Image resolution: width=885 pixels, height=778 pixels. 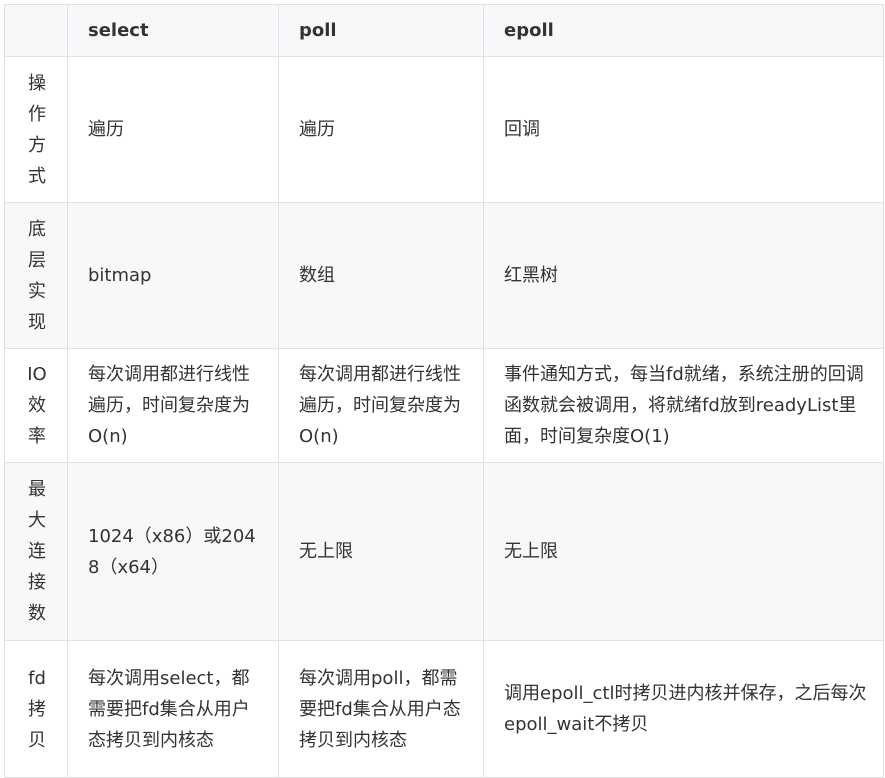 I want to click on row-label: fd拷贝, so click(x=37, y=709).